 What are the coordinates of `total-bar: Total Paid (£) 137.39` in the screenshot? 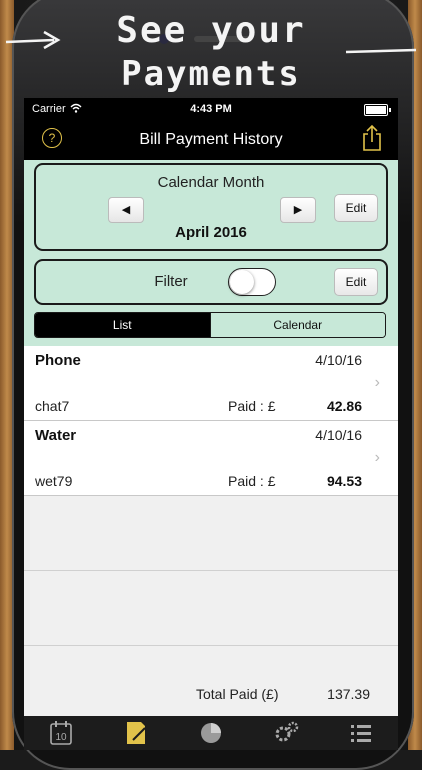 It's located at (211, 697).